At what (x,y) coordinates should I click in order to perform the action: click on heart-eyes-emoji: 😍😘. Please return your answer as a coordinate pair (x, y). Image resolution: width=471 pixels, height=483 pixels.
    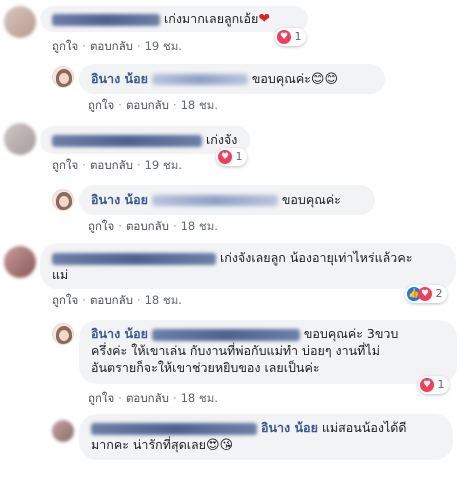
    Looking at the image, I should click on (219, 445).